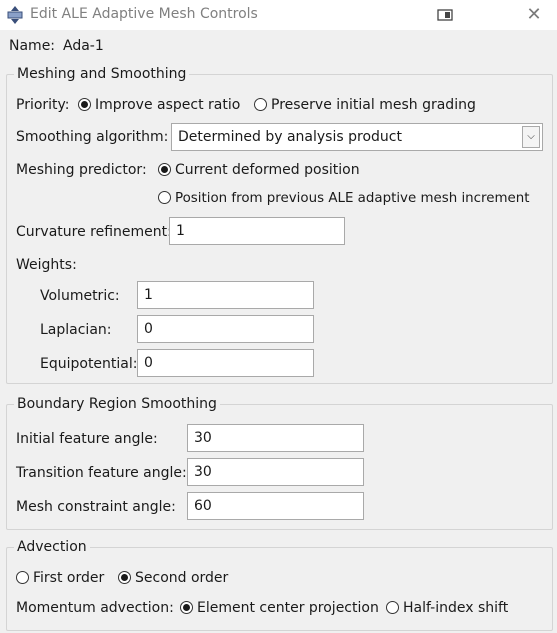 Image resolution: width=557 pixels, height=633 pixels. I want to click on mesh-constraint-angle-input: 60, so click(275, 506).